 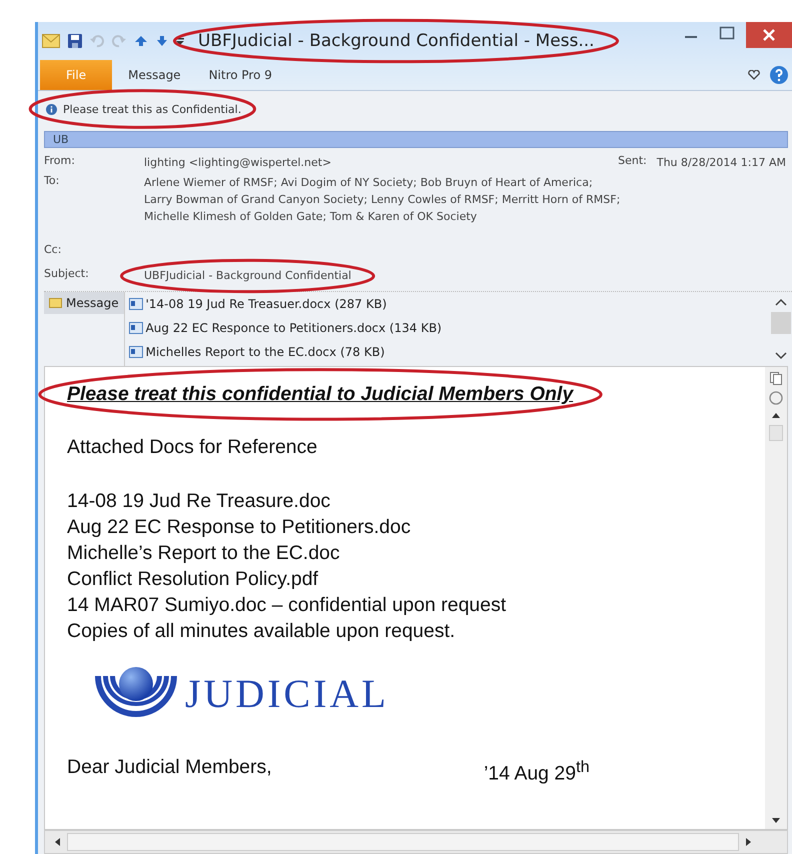 I want to click on document-line: Aug 22 EC Response to Petitioners.doc, so click(x=239, y=527).